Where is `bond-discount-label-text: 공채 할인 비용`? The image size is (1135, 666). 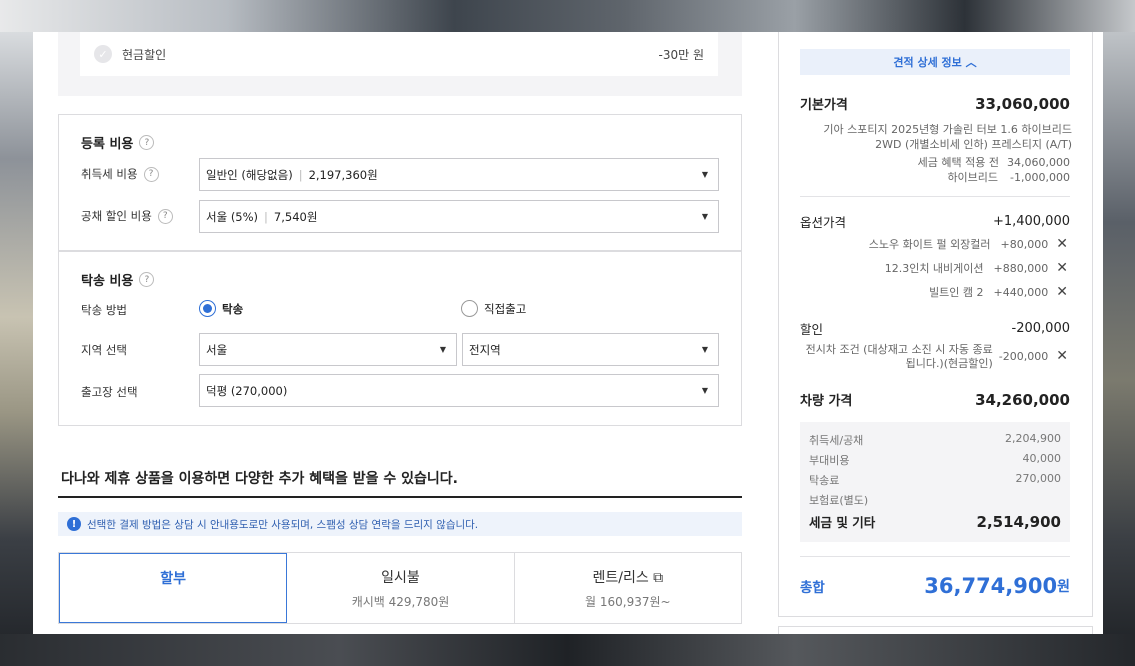 bond-discount-label-text: 공채 할인 비용 is located at coordinates (116, 216).